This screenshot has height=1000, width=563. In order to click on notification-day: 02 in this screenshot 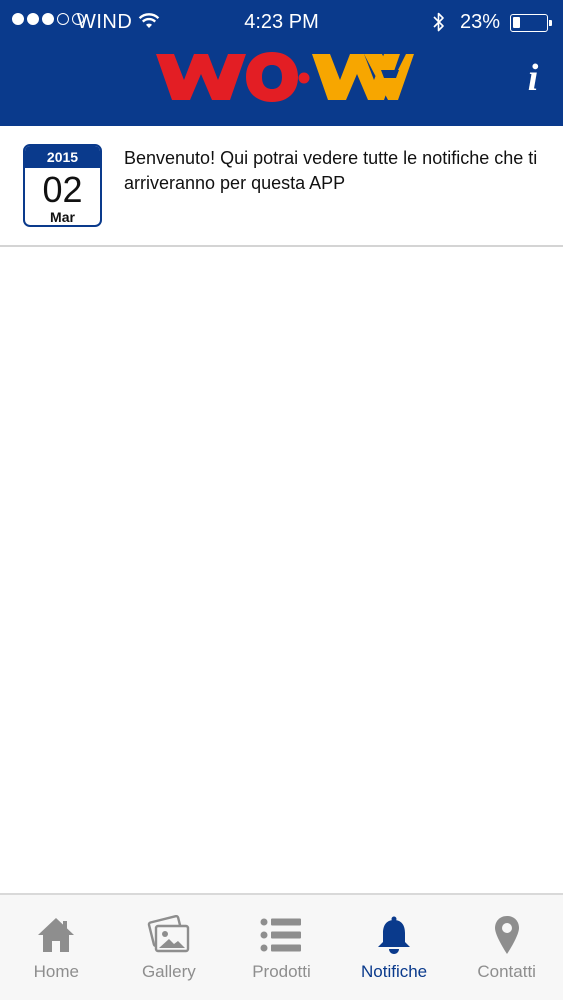, I will do `click(62, 189)`.